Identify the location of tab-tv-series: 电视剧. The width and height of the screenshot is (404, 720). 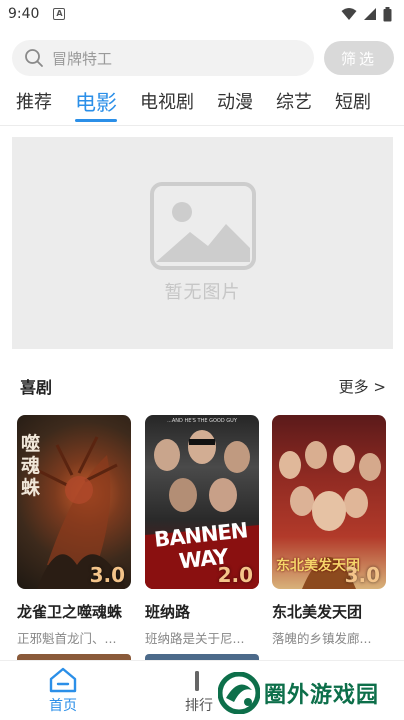
(167, 105).